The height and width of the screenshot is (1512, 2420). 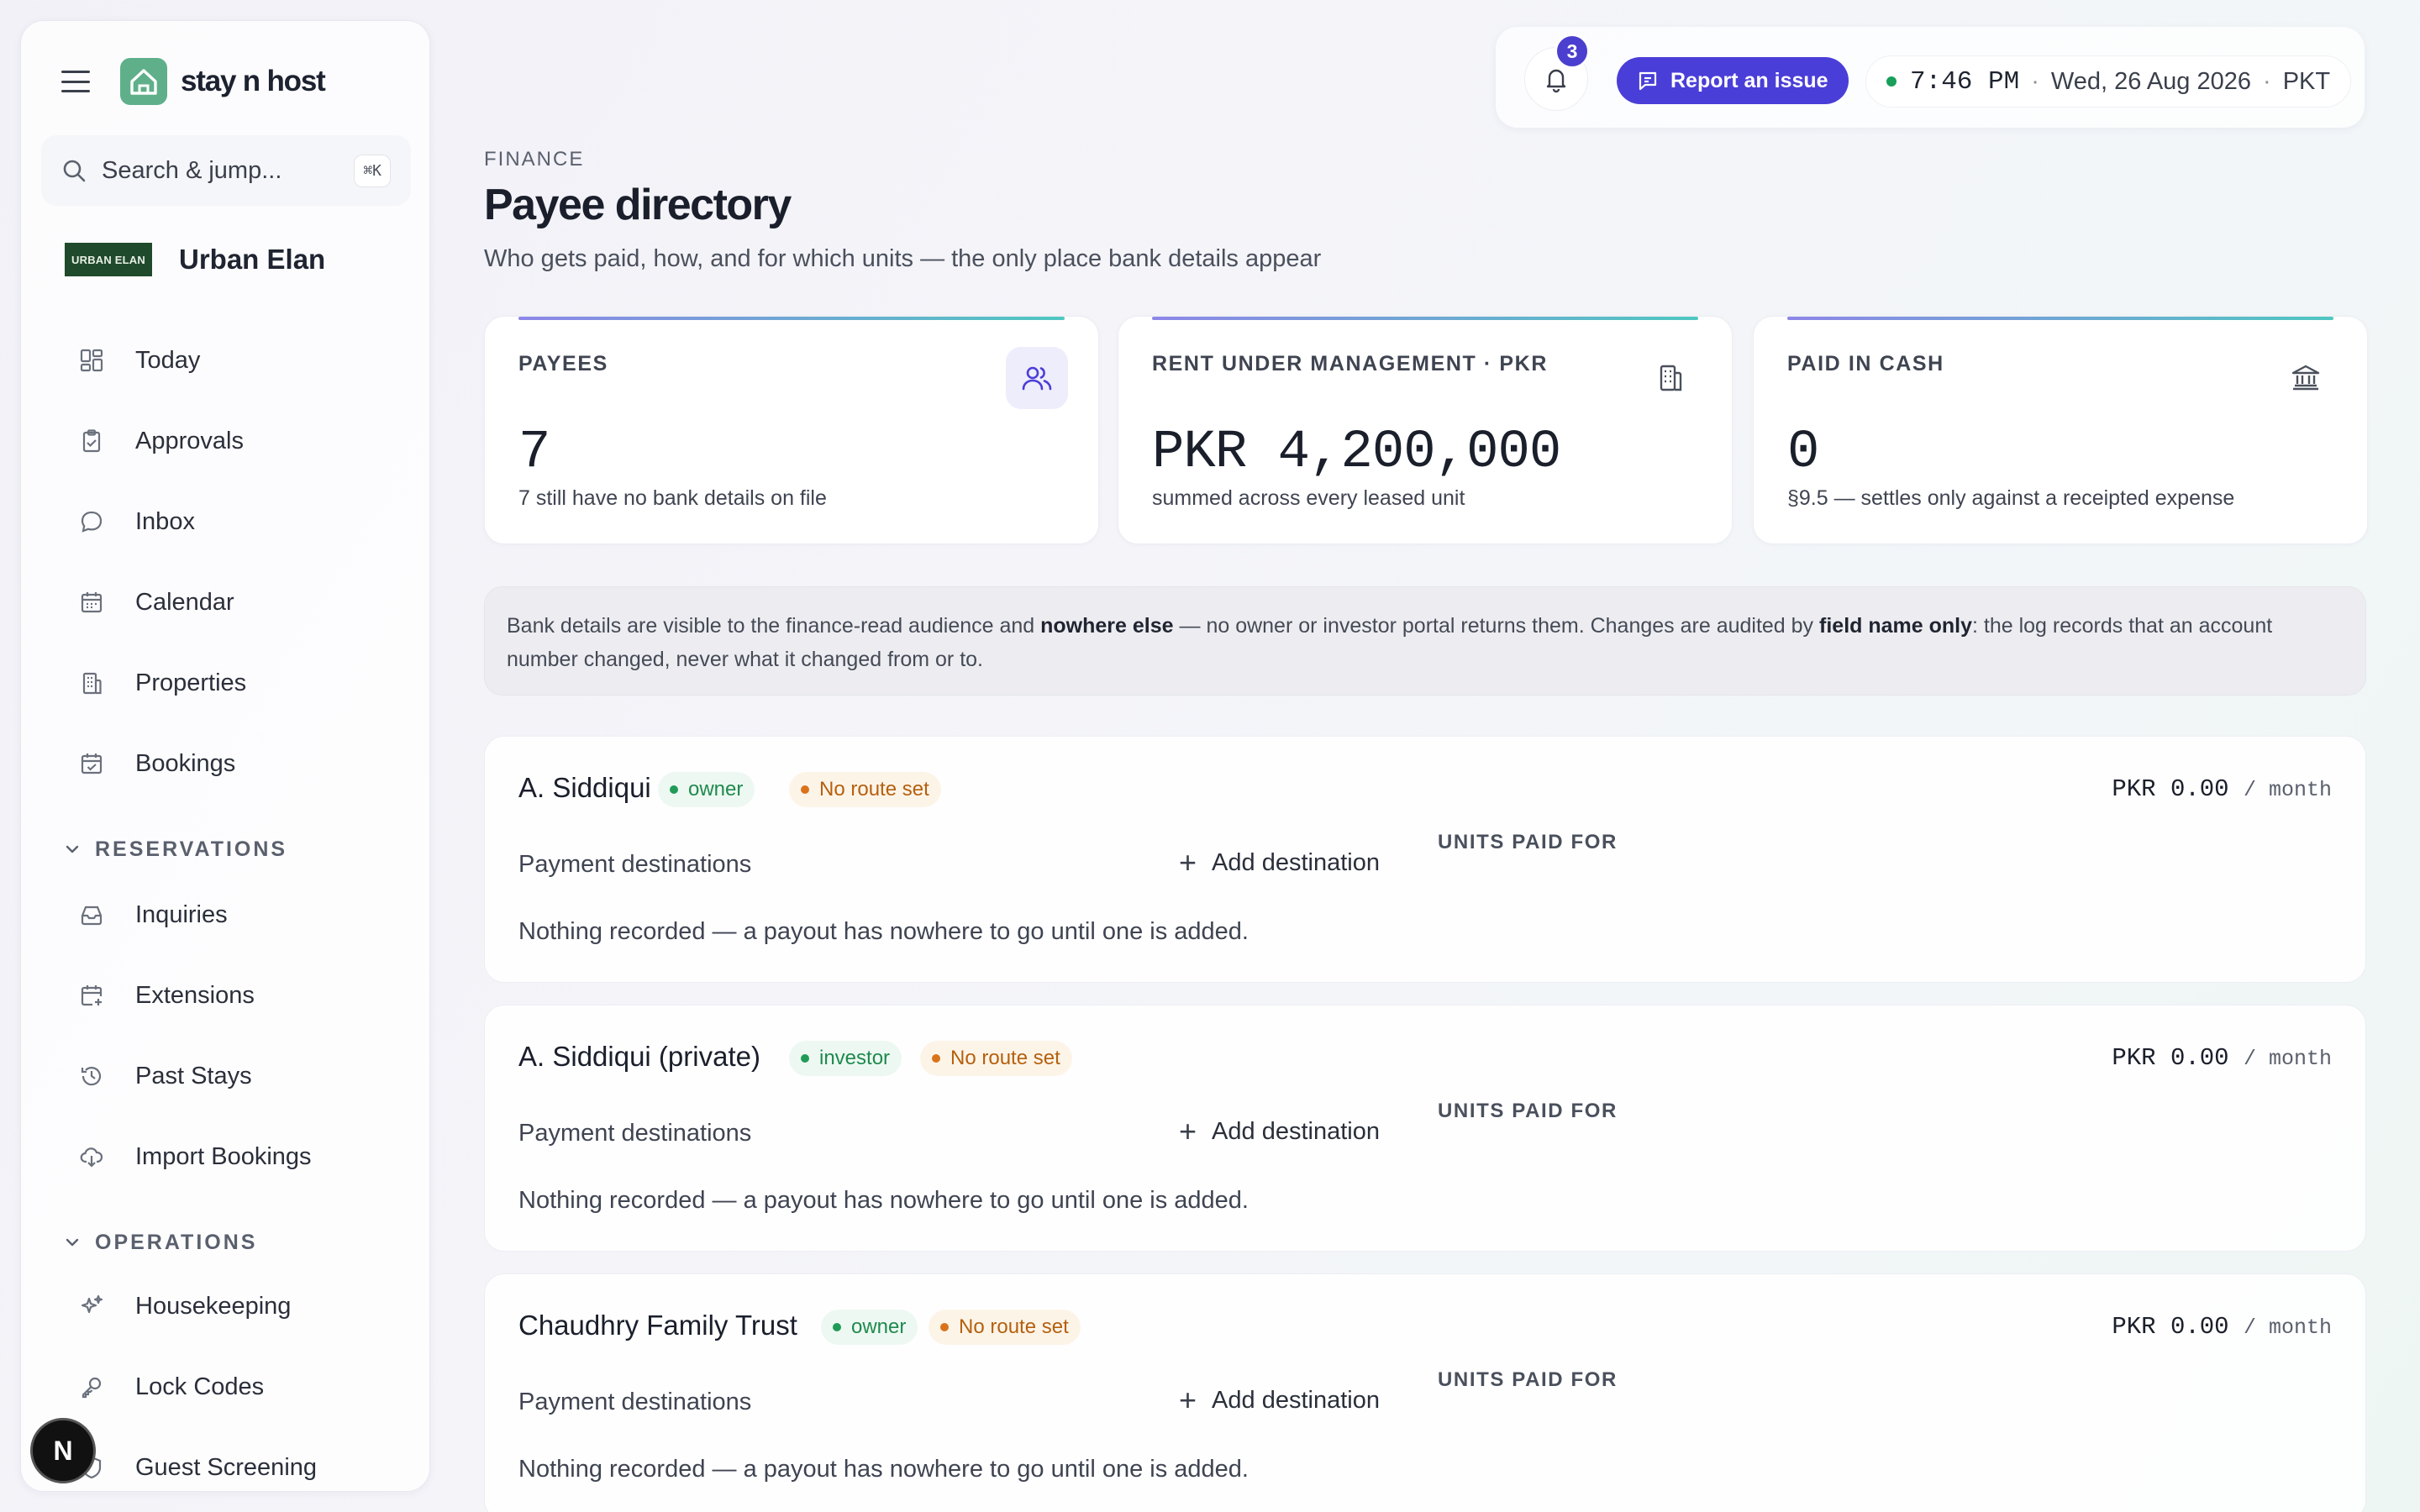 What do you see at coordinates (75, 81) in the screenshot?
I see `menu-toggle-icon` at bounding box center [75, 81].